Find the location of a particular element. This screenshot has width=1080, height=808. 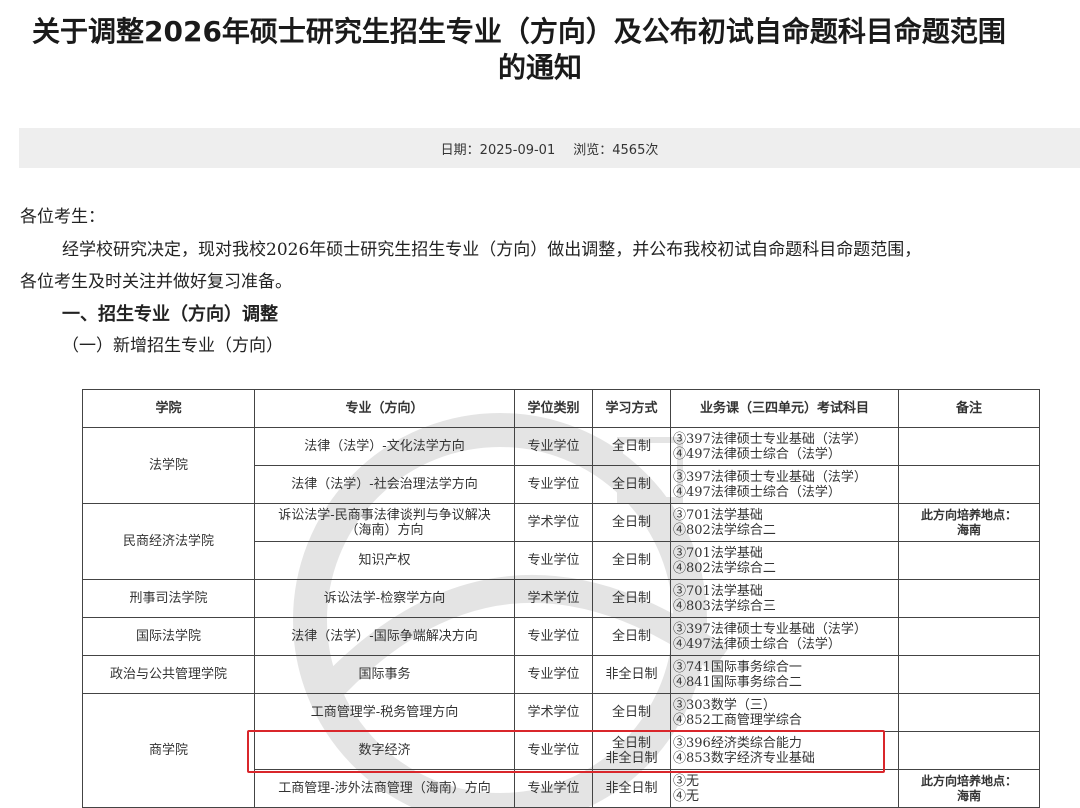

subjects-cell: ③396经济类综合能力 ④853数字经济专业基础 is located at coordinates (784, 750).